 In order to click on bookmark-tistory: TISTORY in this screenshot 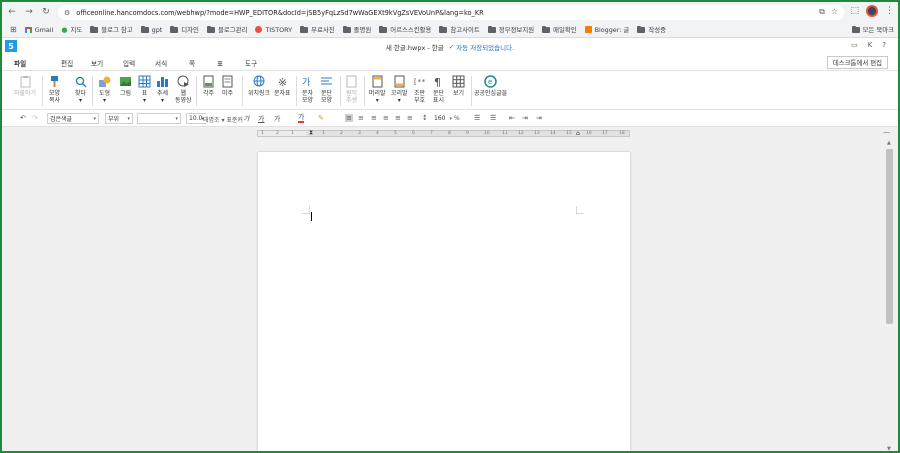, I will do `click(273, 30)`.